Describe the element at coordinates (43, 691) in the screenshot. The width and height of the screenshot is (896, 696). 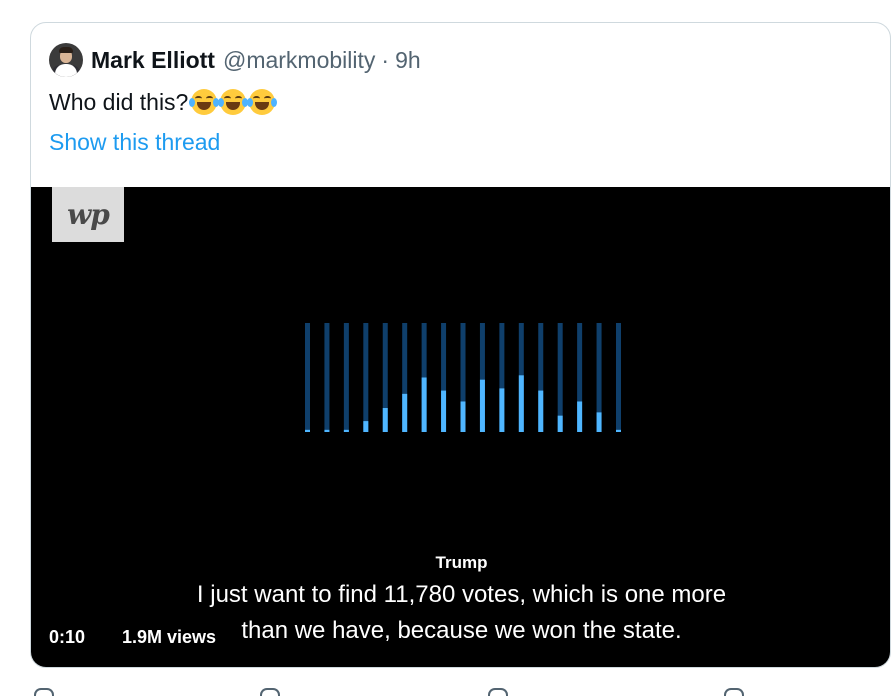
I see `reply-icon` at that location.